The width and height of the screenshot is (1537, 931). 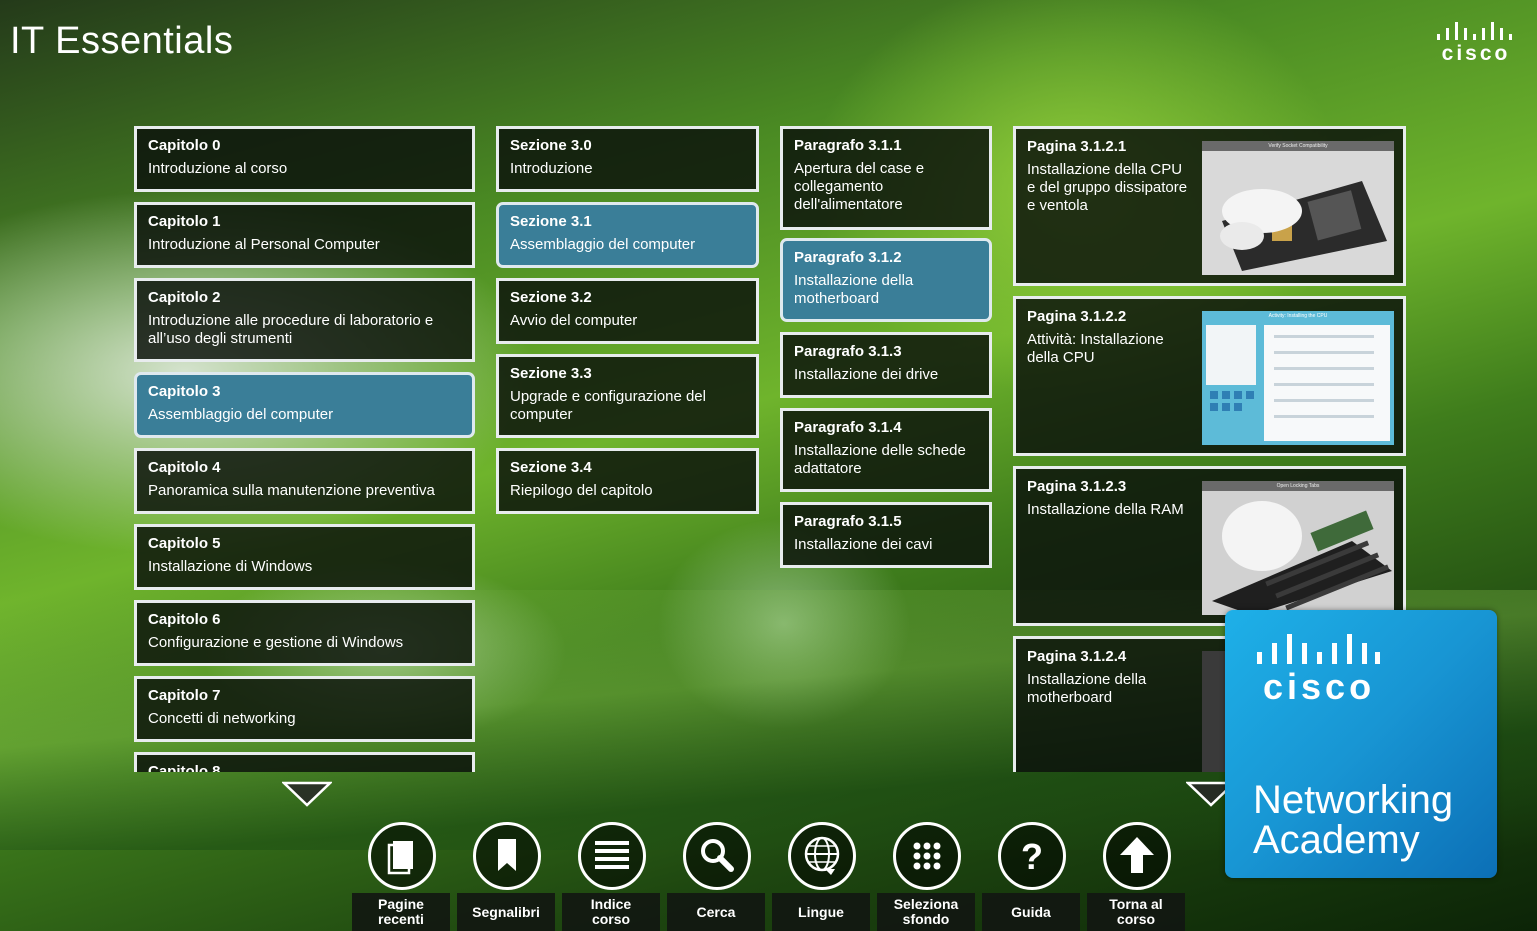 I want to click on promo-cisco-word: cisco, so click(x=1319, y=686).